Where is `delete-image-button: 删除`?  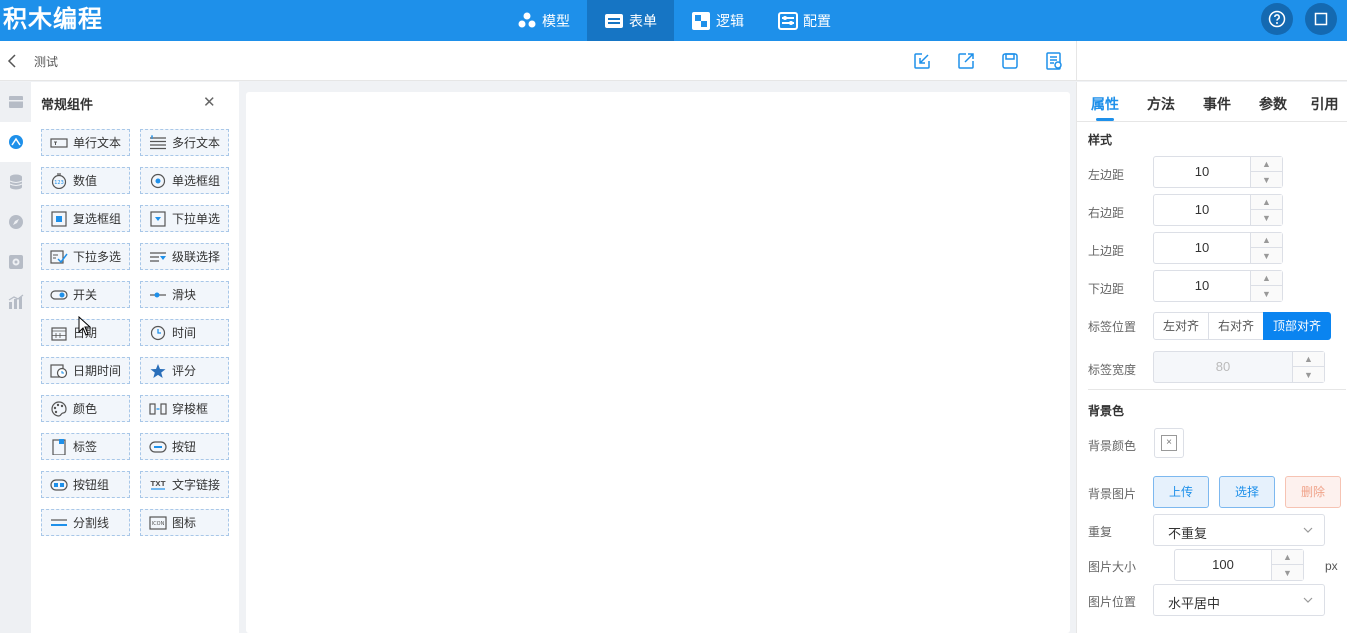
delete-image-button: 删除 is located at coordinates (1313, 492).